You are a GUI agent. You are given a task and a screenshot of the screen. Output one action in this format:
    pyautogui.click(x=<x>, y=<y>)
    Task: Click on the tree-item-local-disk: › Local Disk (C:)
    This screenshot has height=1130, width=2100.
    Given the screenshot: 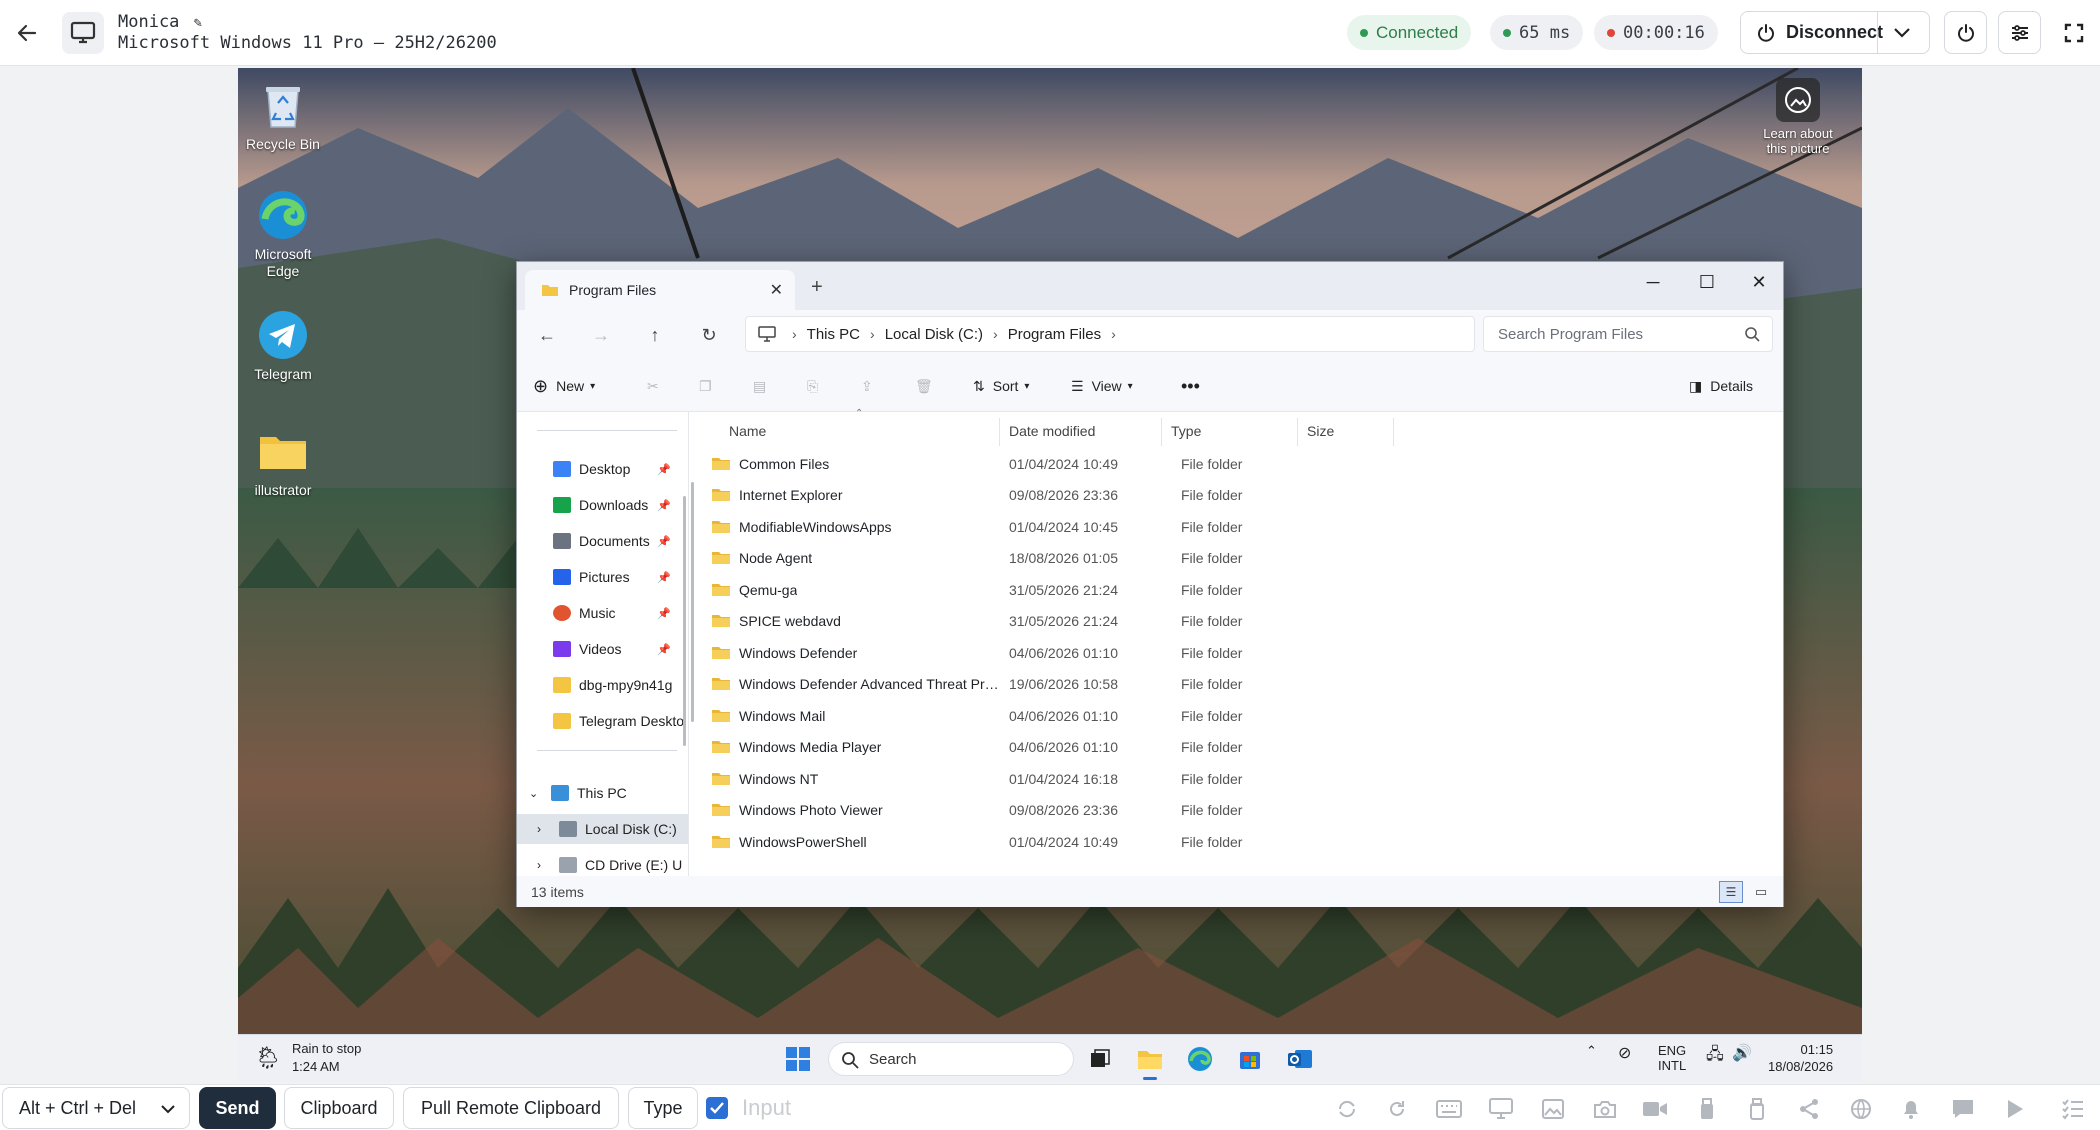 What is the action you would take?
    pyautogui.click(x=602, y=829)
    